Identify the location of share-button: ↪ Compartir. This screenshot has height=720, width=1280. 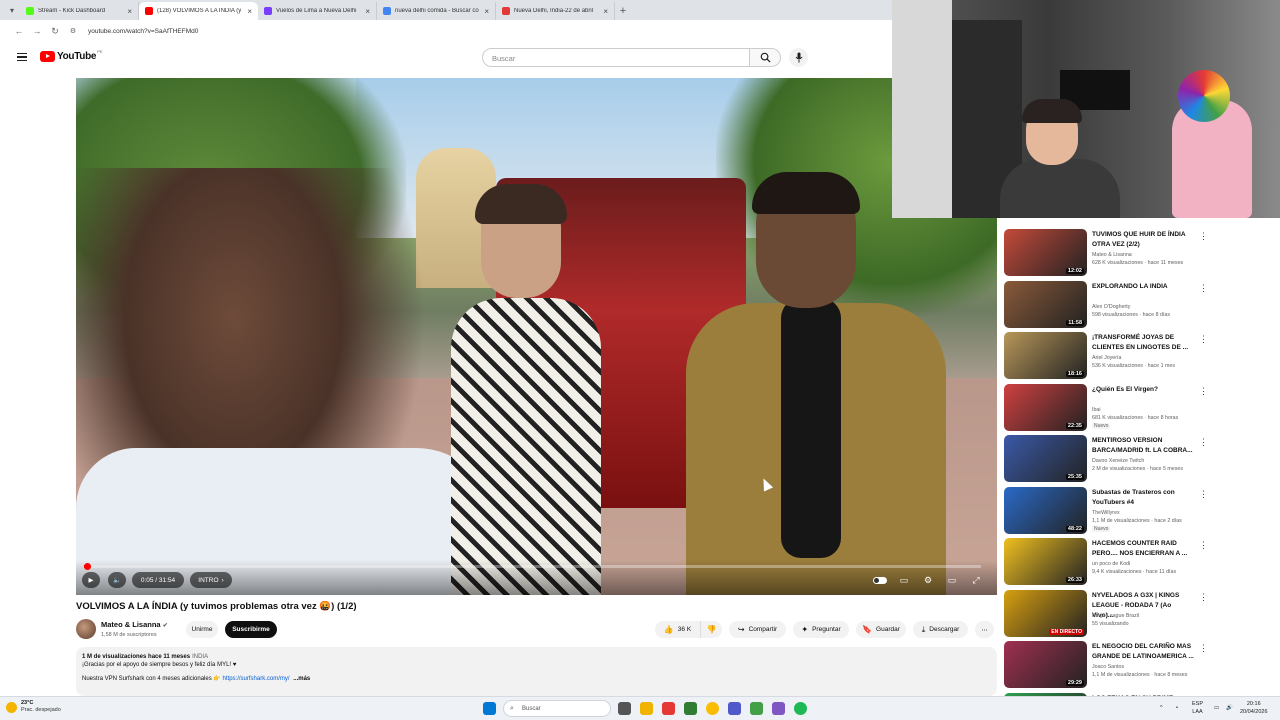
(757, 629).